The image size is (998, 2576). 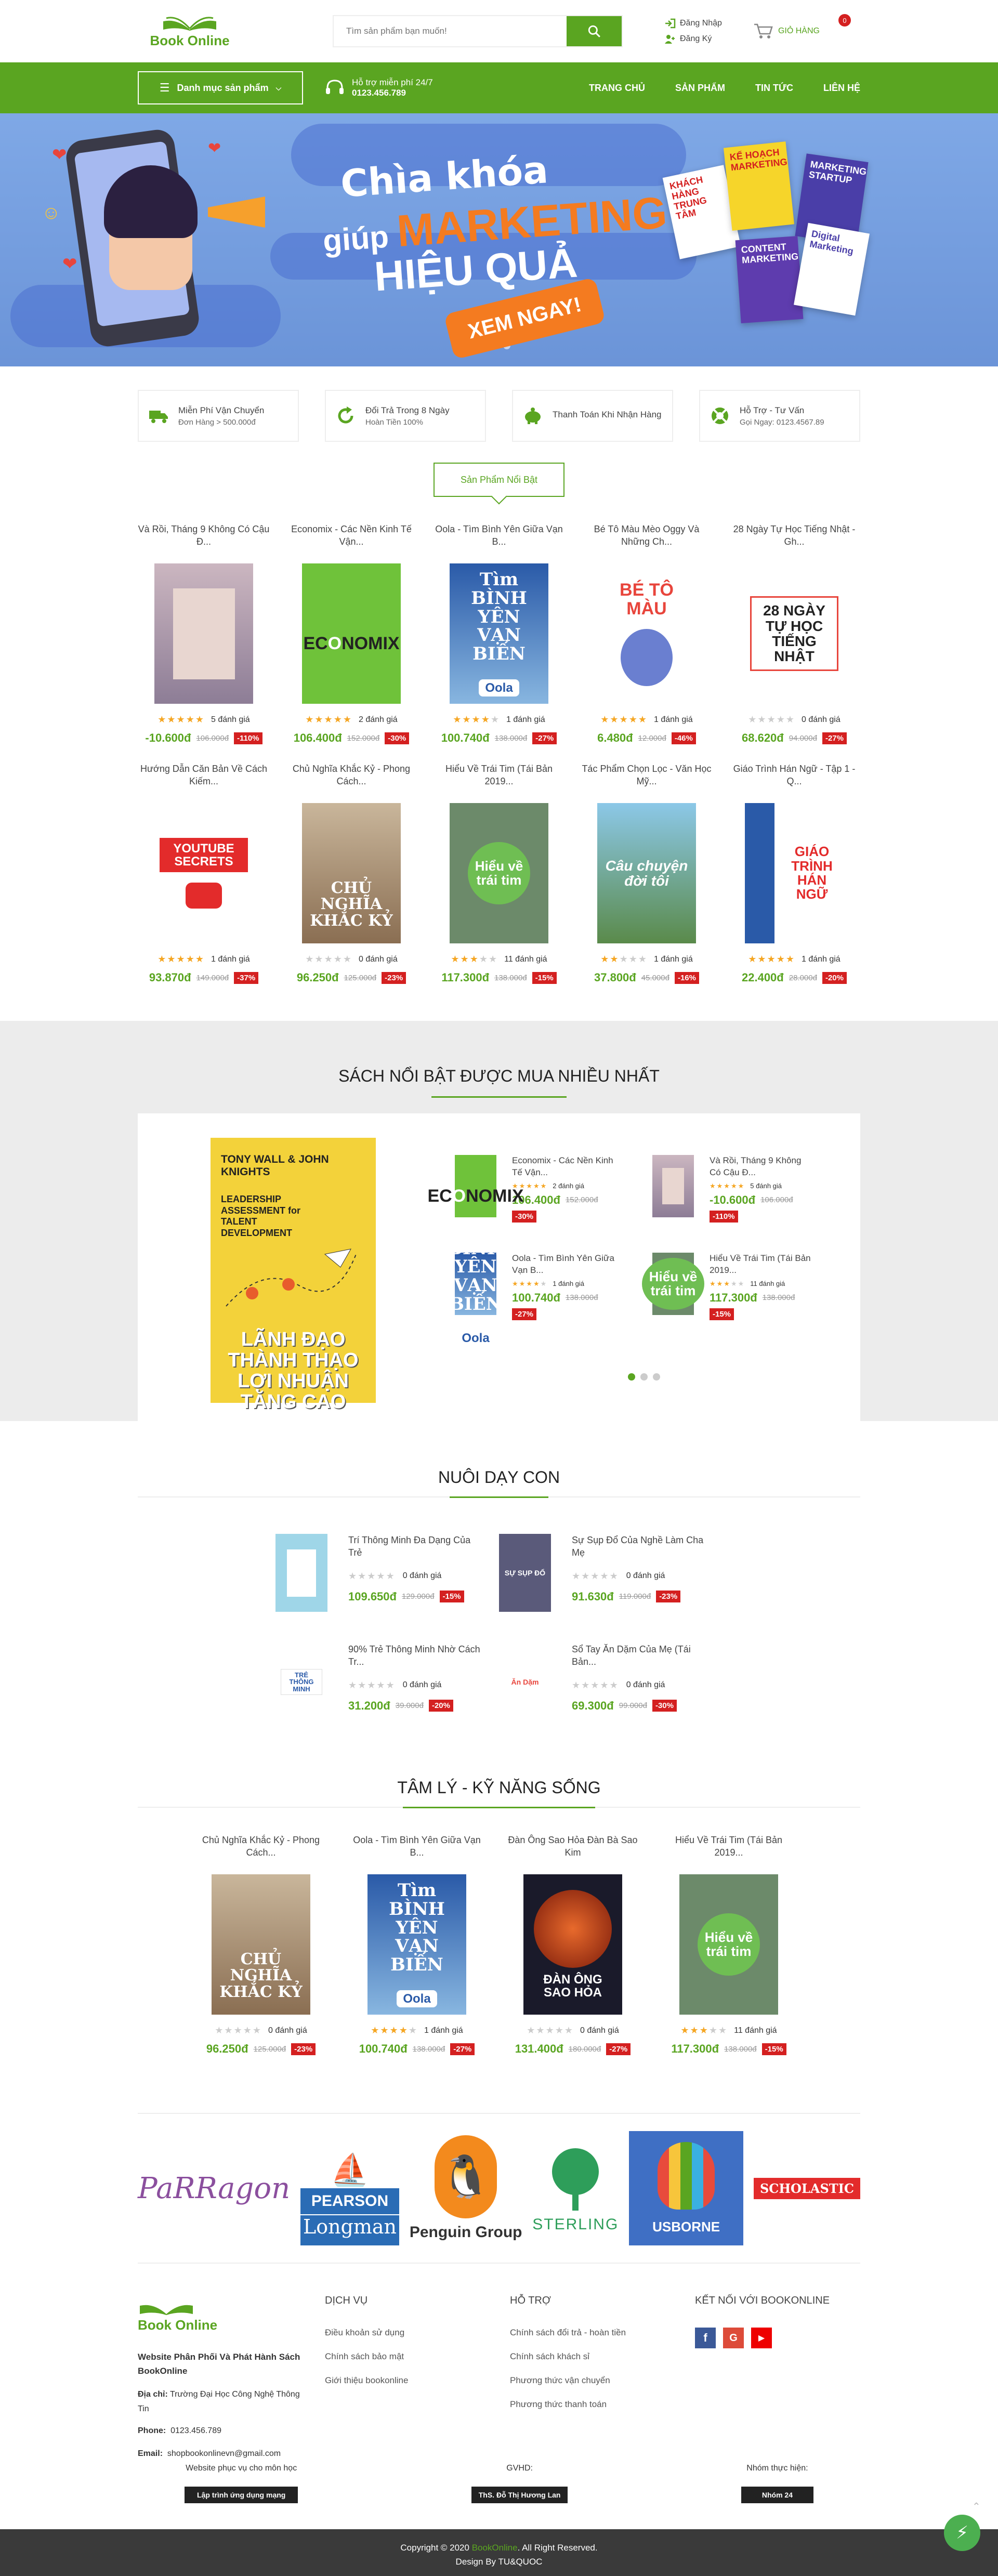 I want to click on book-cover-image: 28 NGÀY TỰ HỌC TIẾNG NHẬT, so click(x=794, y=633).